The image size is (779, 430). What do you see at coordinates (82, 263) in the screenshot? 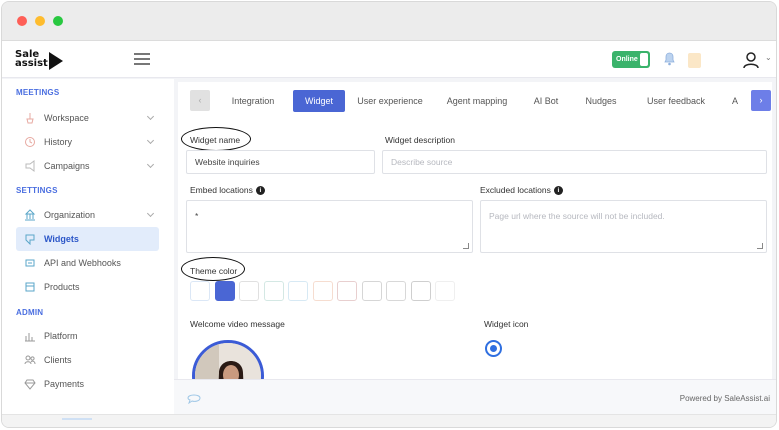
I see `sidebar-item-label: API and Webhooks` at bounding box center [82, 263].